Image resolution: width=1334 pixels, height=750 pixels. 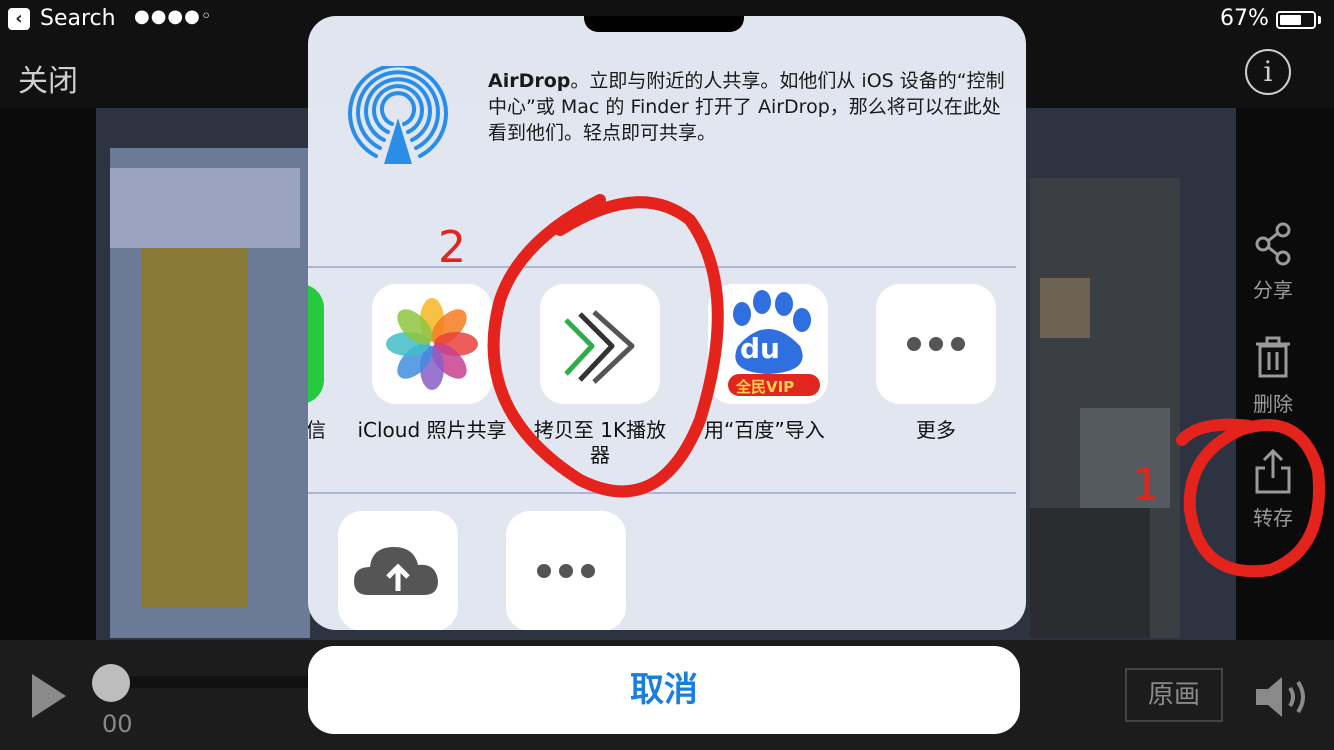 I want to click on volume-icon, so click(x=1283, y=697).